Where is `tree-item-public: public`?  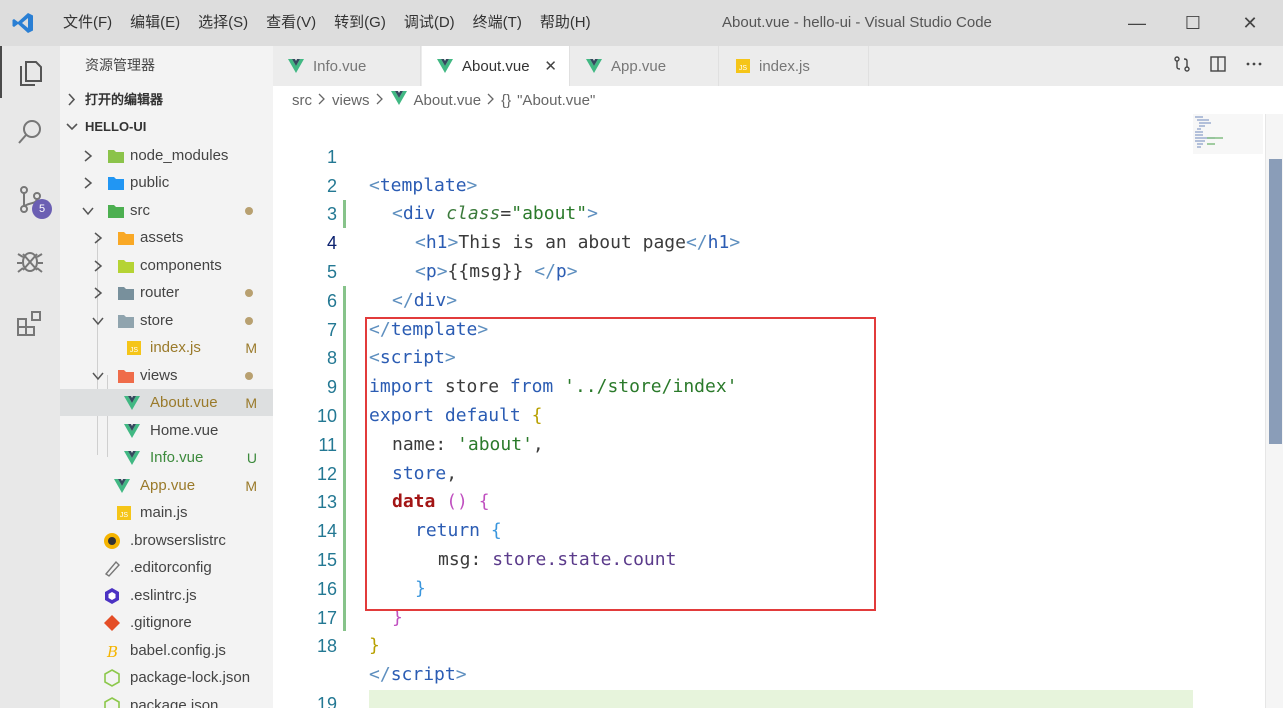
tree-item-public: public is located at coordinates (166, 182).